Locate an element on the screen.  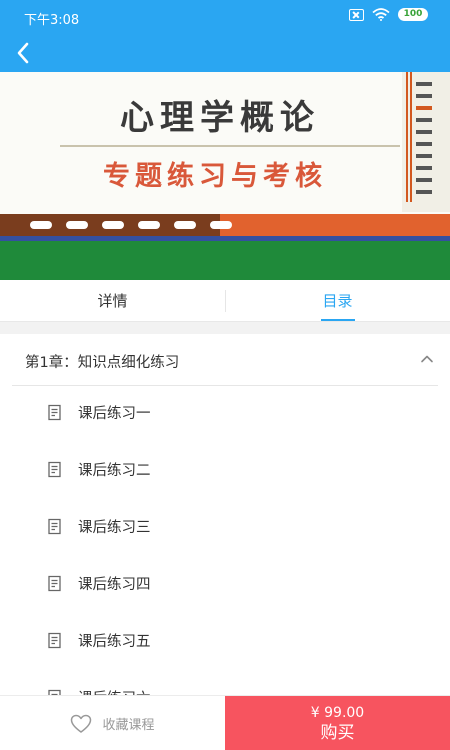
tab-bar: 详情 目录 is located at coordinates (225, 301).